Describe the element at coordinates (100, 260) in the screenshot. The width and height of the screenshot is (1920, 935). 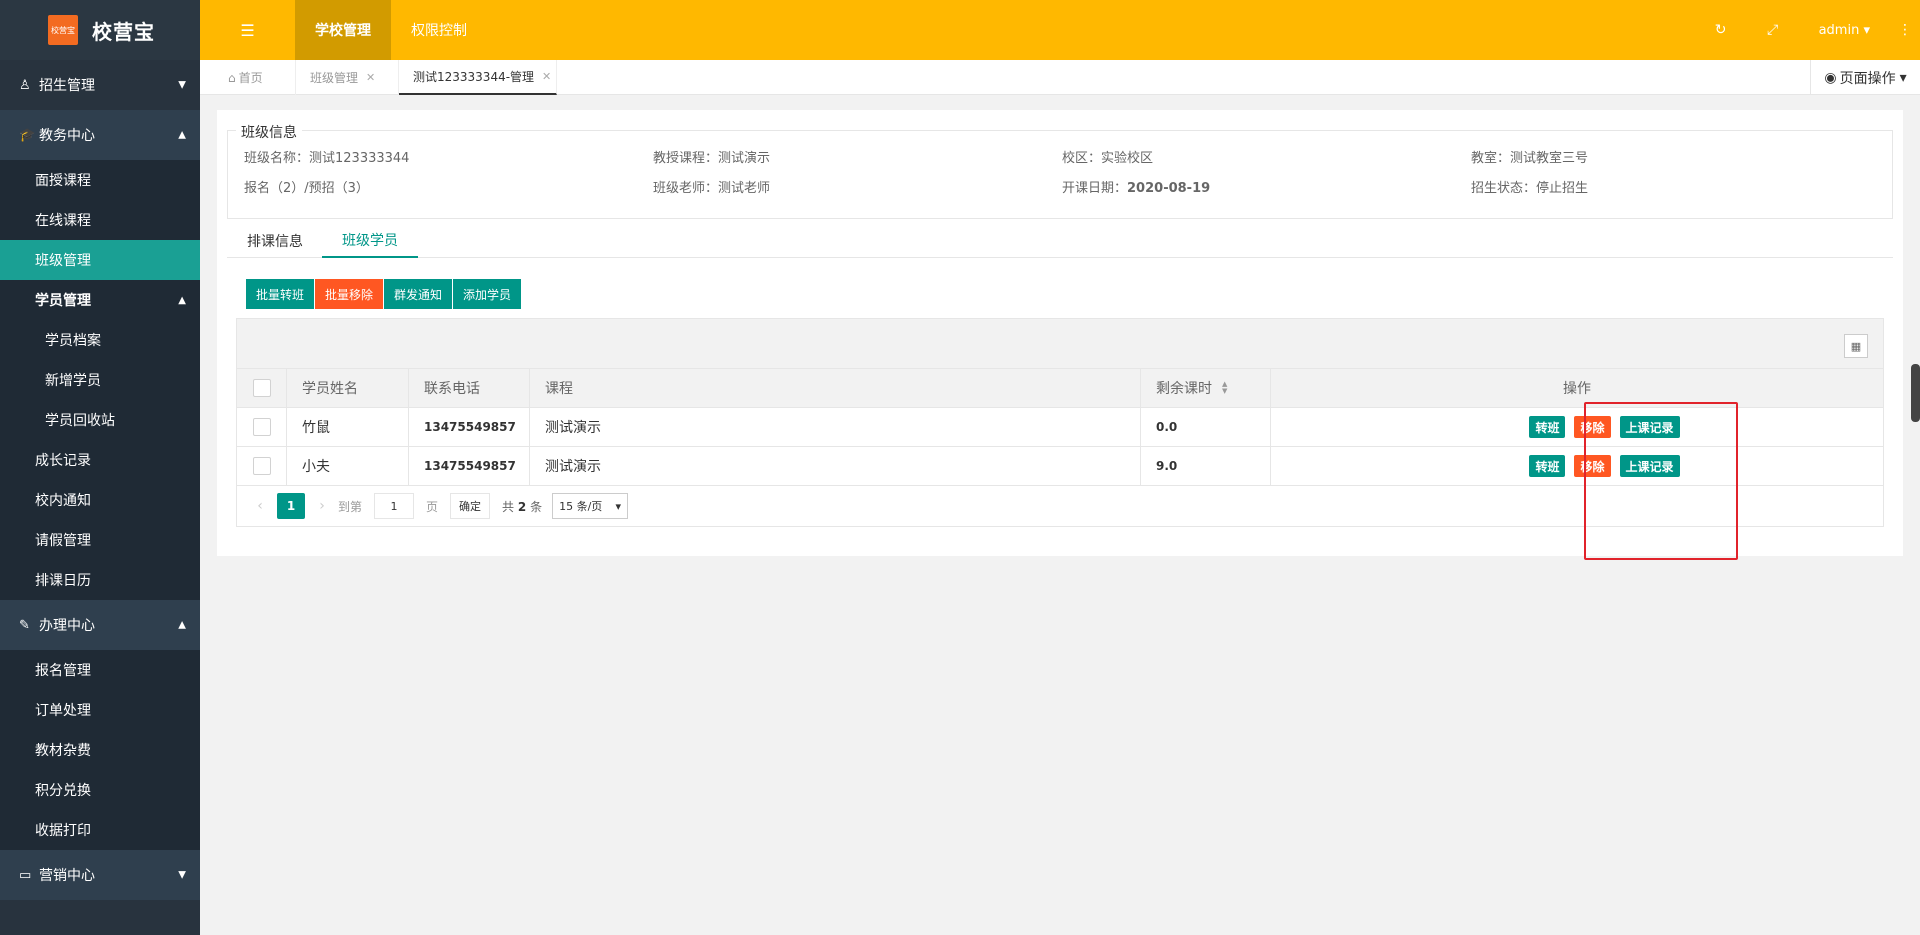
I see `sidebar-item-class-management: 班级管理` at that location.